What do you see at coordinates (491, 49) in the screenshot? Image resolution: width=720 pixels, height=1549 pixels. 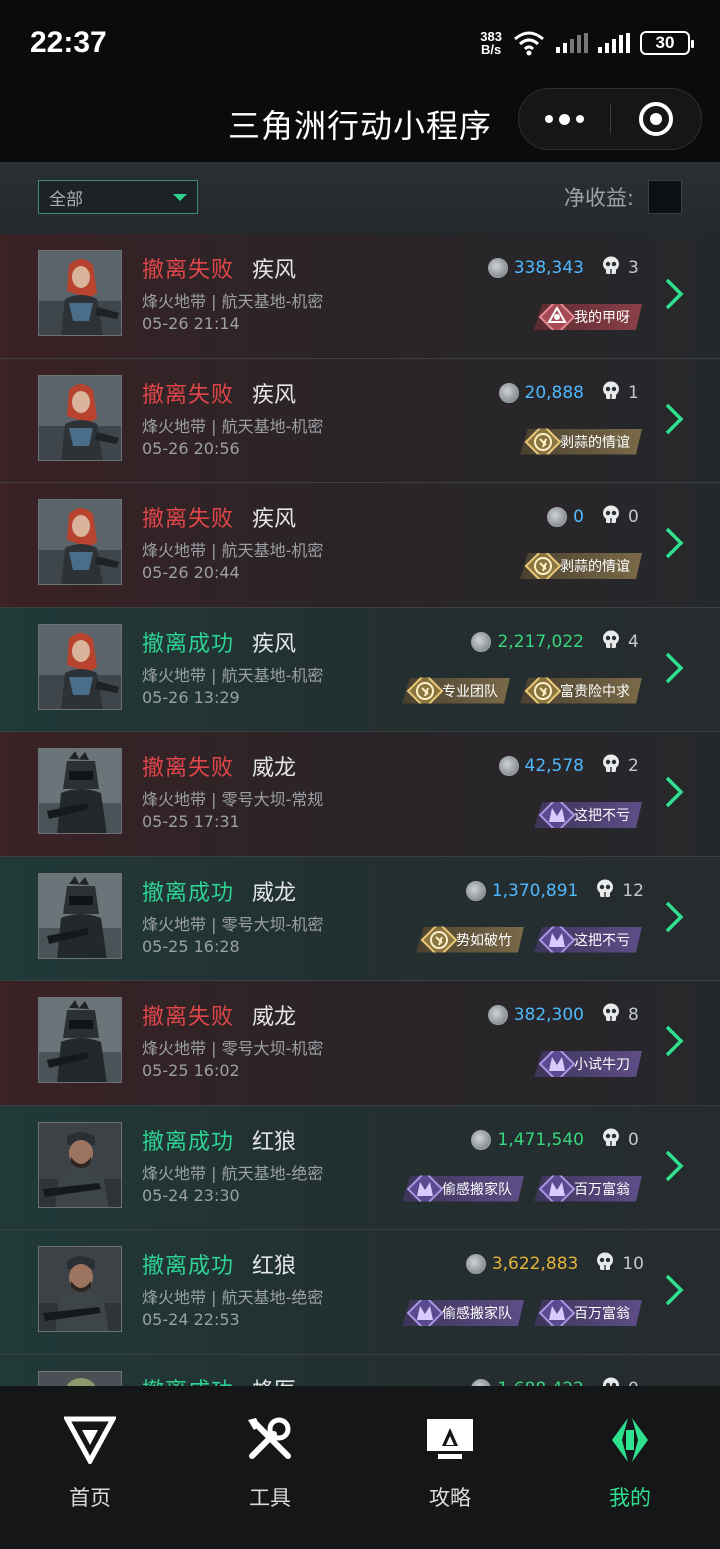 I see `net-speed-unit: B/s` at bounding box center [491, 49].